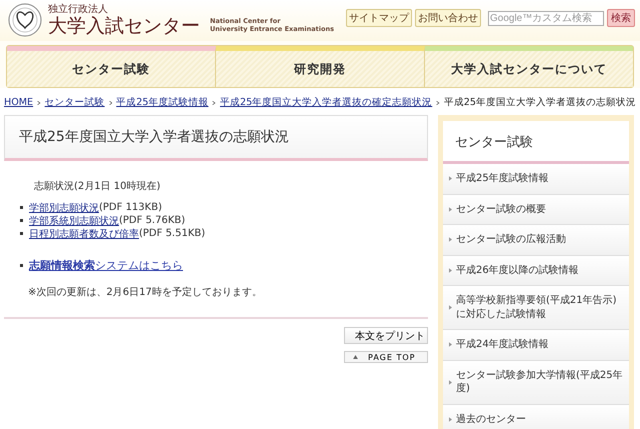 Image resolution: width=640 pixels, height=429 pixels. I want to click on print-button: 本文をプリント, so click(386, 335).